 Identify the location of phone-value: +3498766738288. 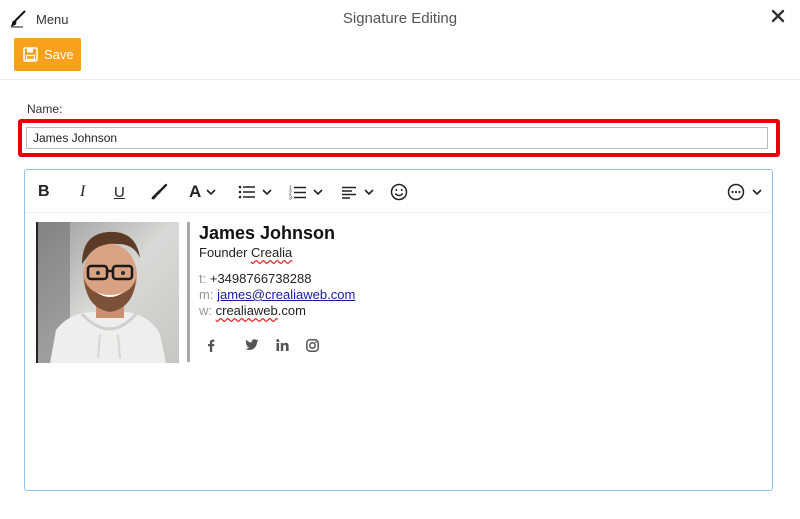
(260, 278).